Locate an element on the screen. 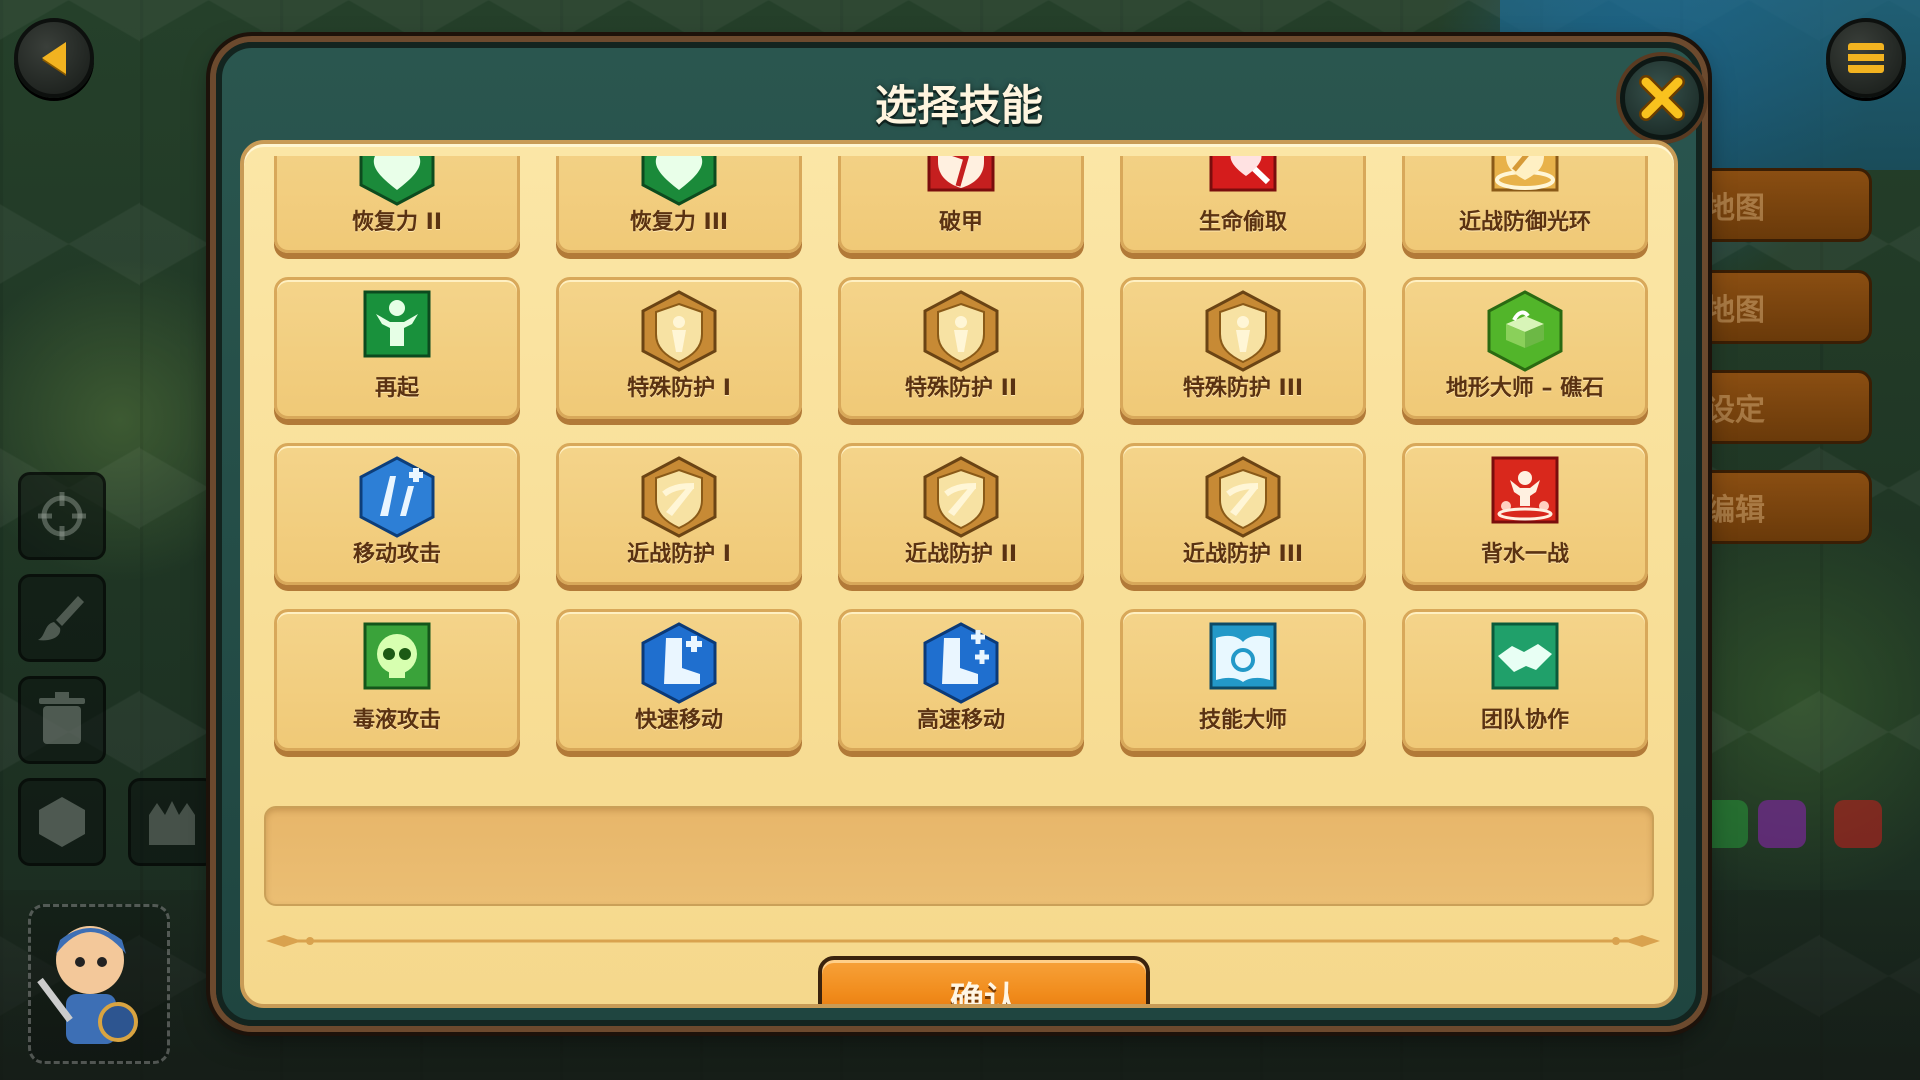 The height and width of the screenshot is (1080, 1920). right-tab-edit: 编辑 is located at coordinates (1777, 507).